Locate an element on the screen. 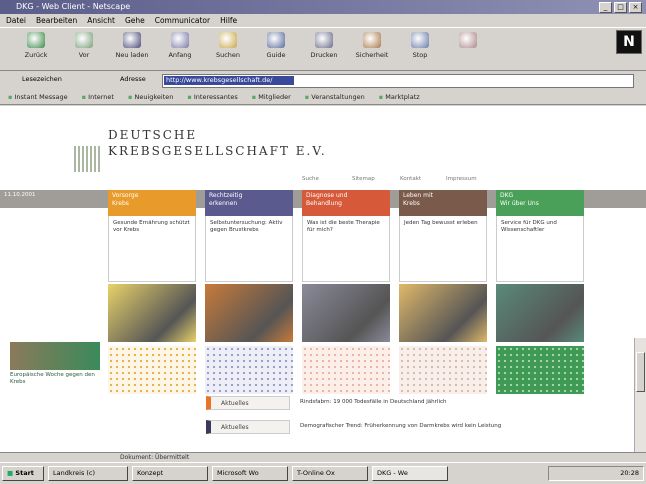 The height and width of the screenshot is (484, 646). column-title-line: DKG is located at coordinates (507, 195).